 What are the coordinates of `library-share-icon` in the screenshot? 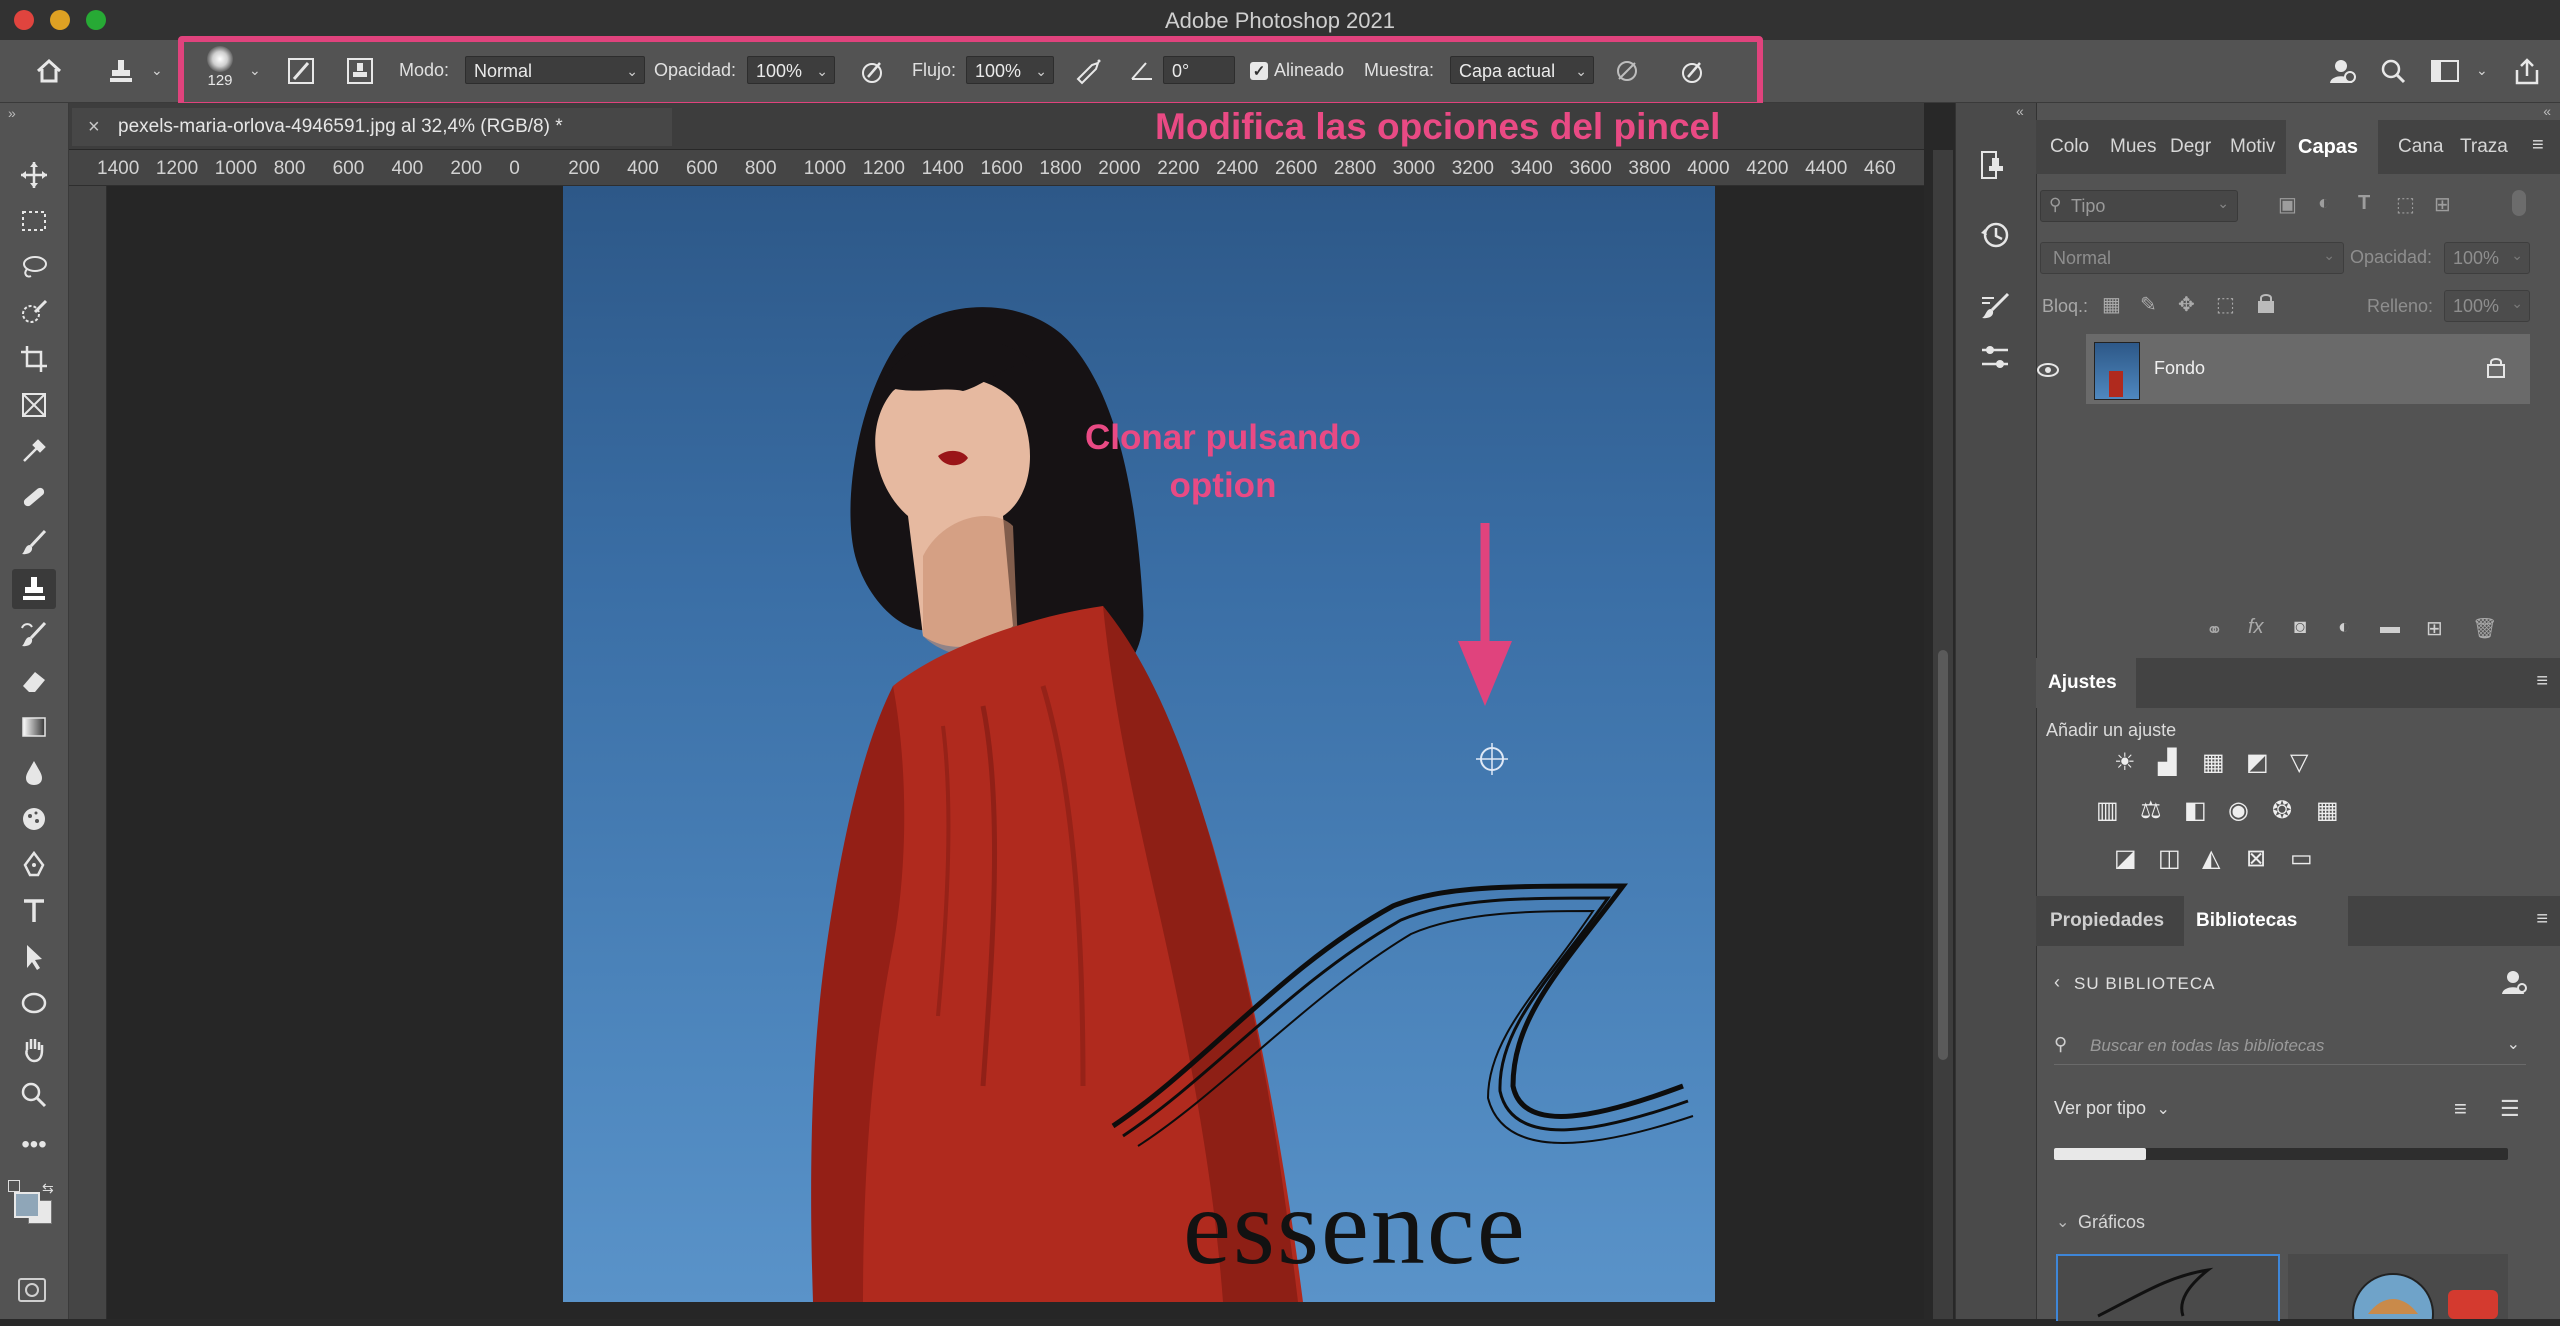 It's located at (2514, 984).